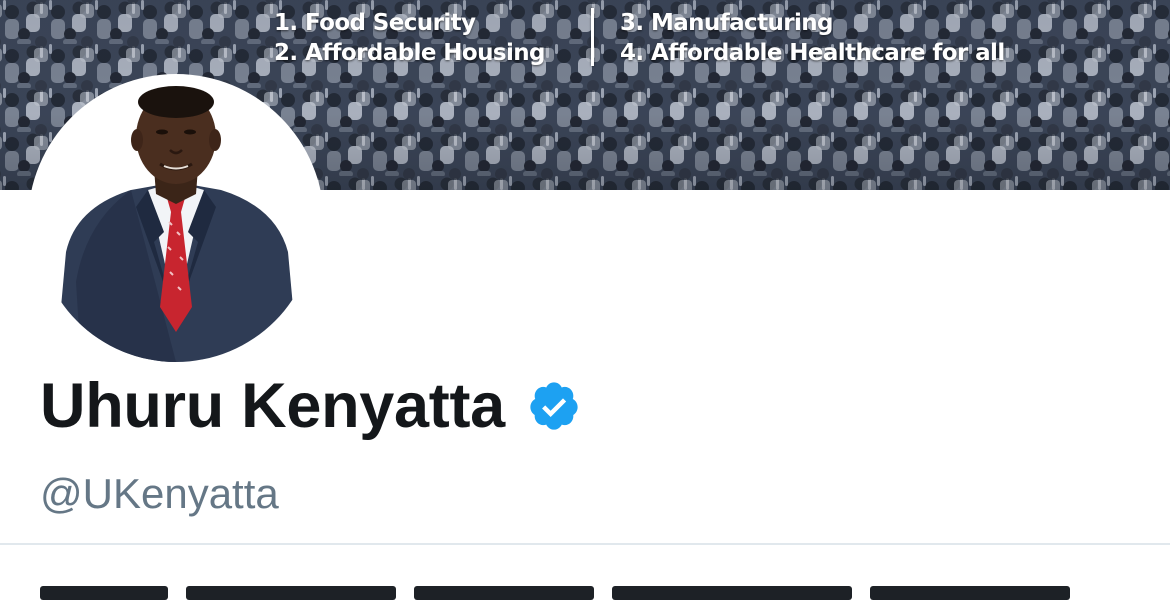  I want to click on profile-name-row: Uhuru Kenyatta, so click(310, 406).